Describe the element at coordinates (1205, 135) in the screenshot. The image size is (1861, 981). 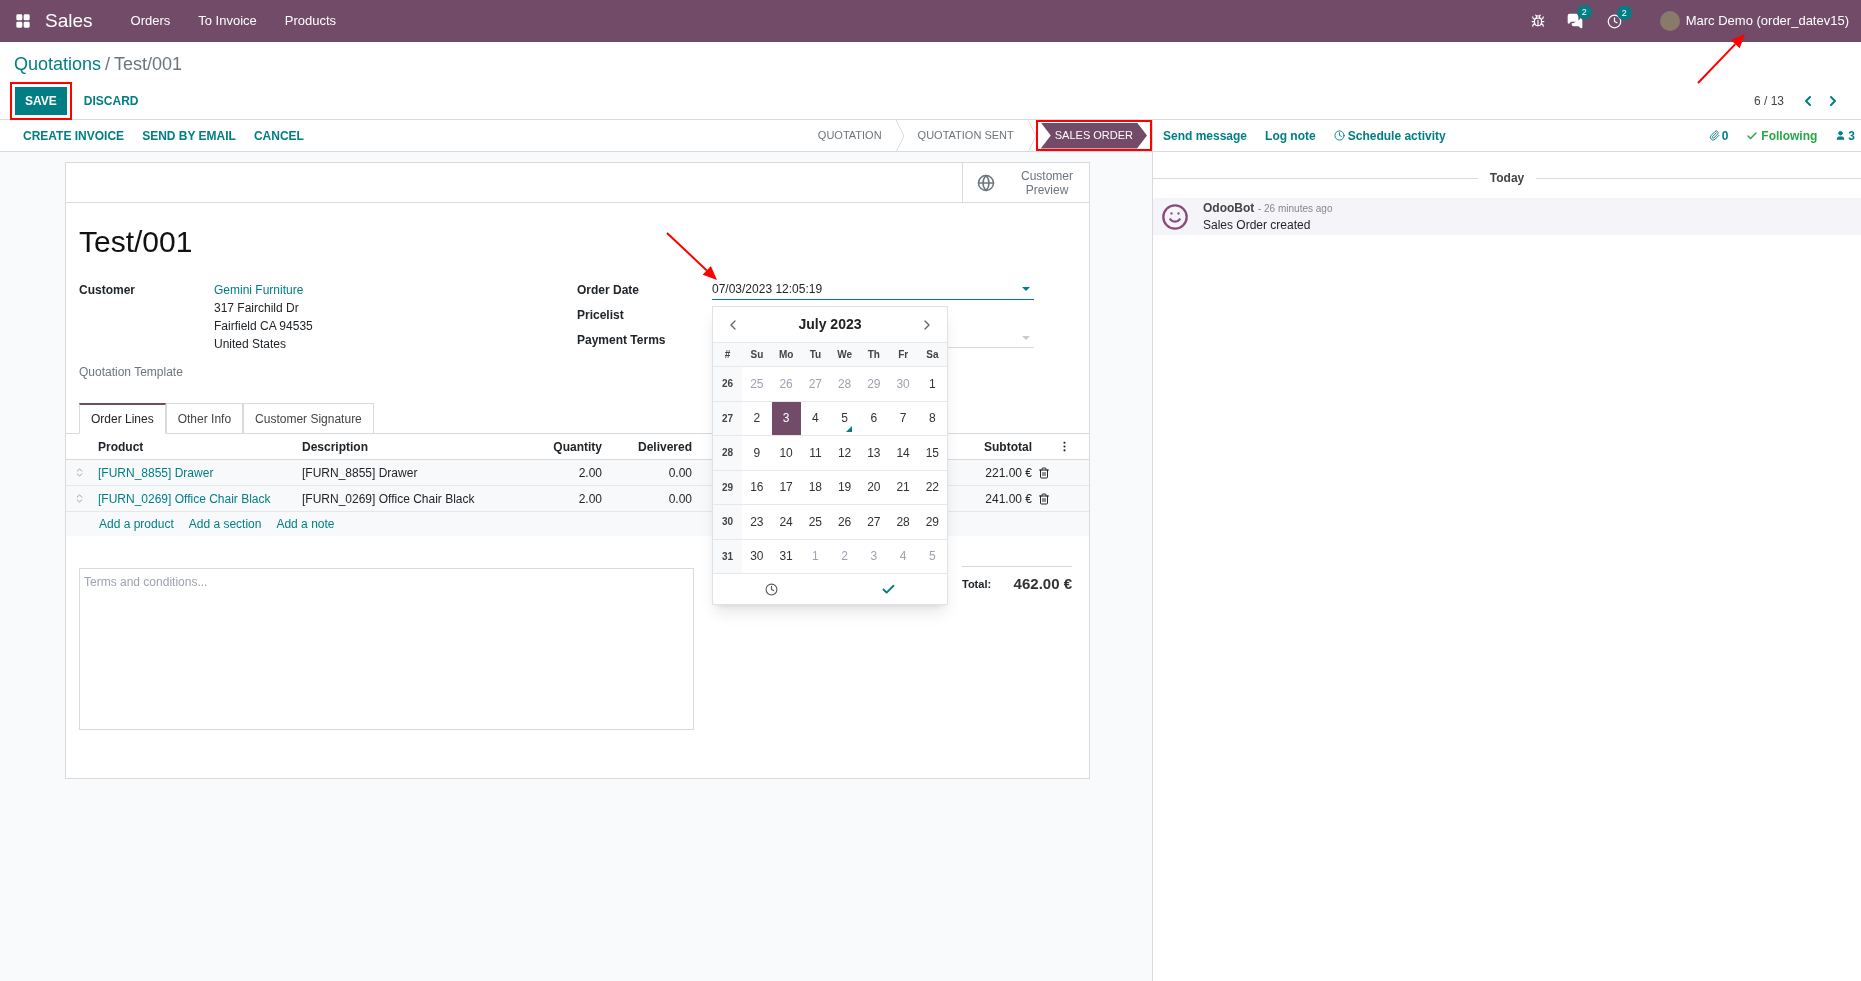
I see `chatter-button: Send message` at that location.